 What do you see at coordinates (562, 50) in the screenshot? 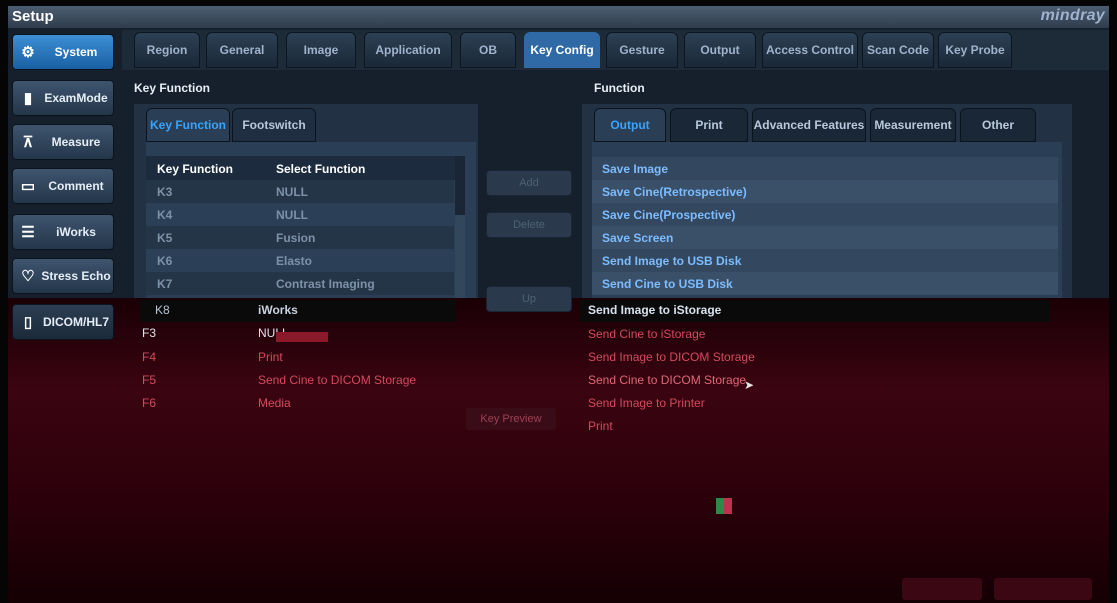
I see `tab-key-config: Key Config` at bounding box center [562, 50].